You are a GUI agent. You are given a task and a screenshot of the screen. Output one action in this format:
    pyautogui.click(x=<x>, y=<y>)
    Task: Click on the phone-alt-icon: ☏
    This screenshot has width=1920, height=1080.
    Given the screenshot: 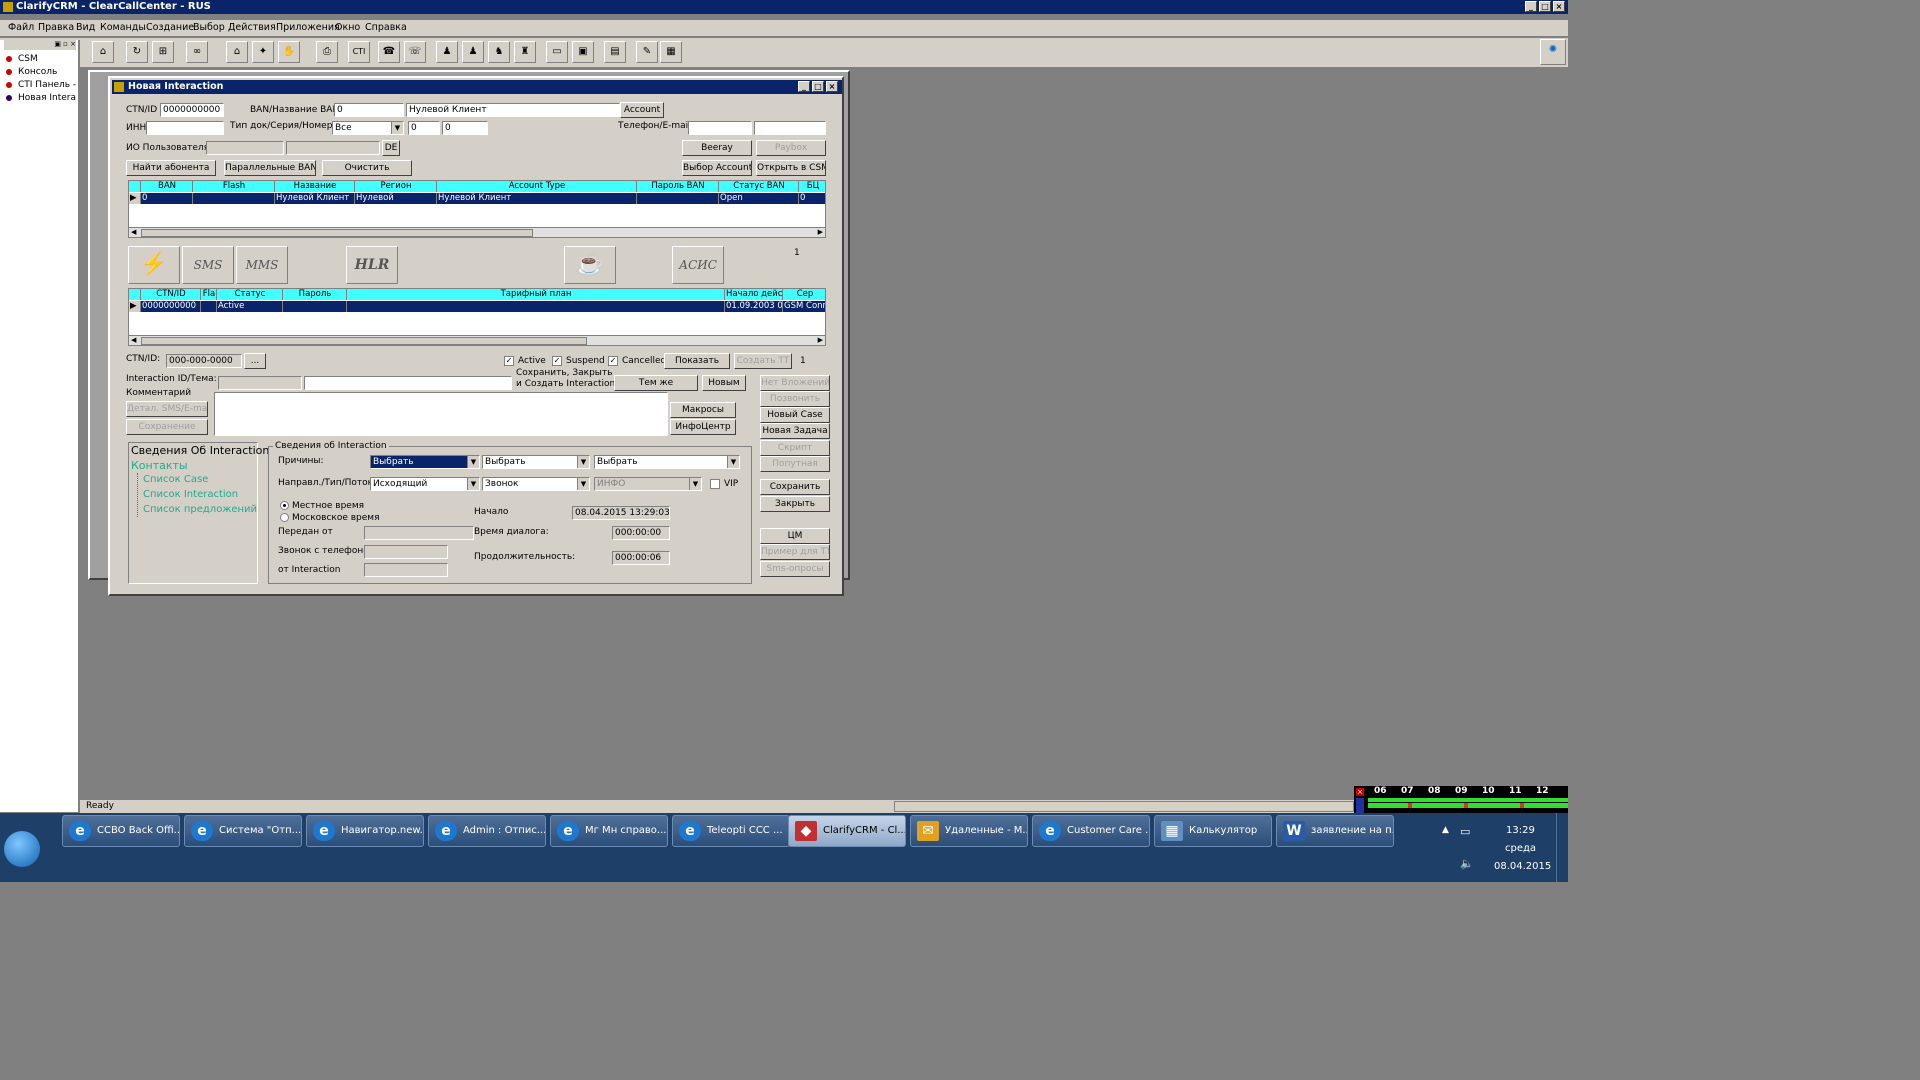 What is the action you would take?
    pyautogui.click(x=415, y=52)
    